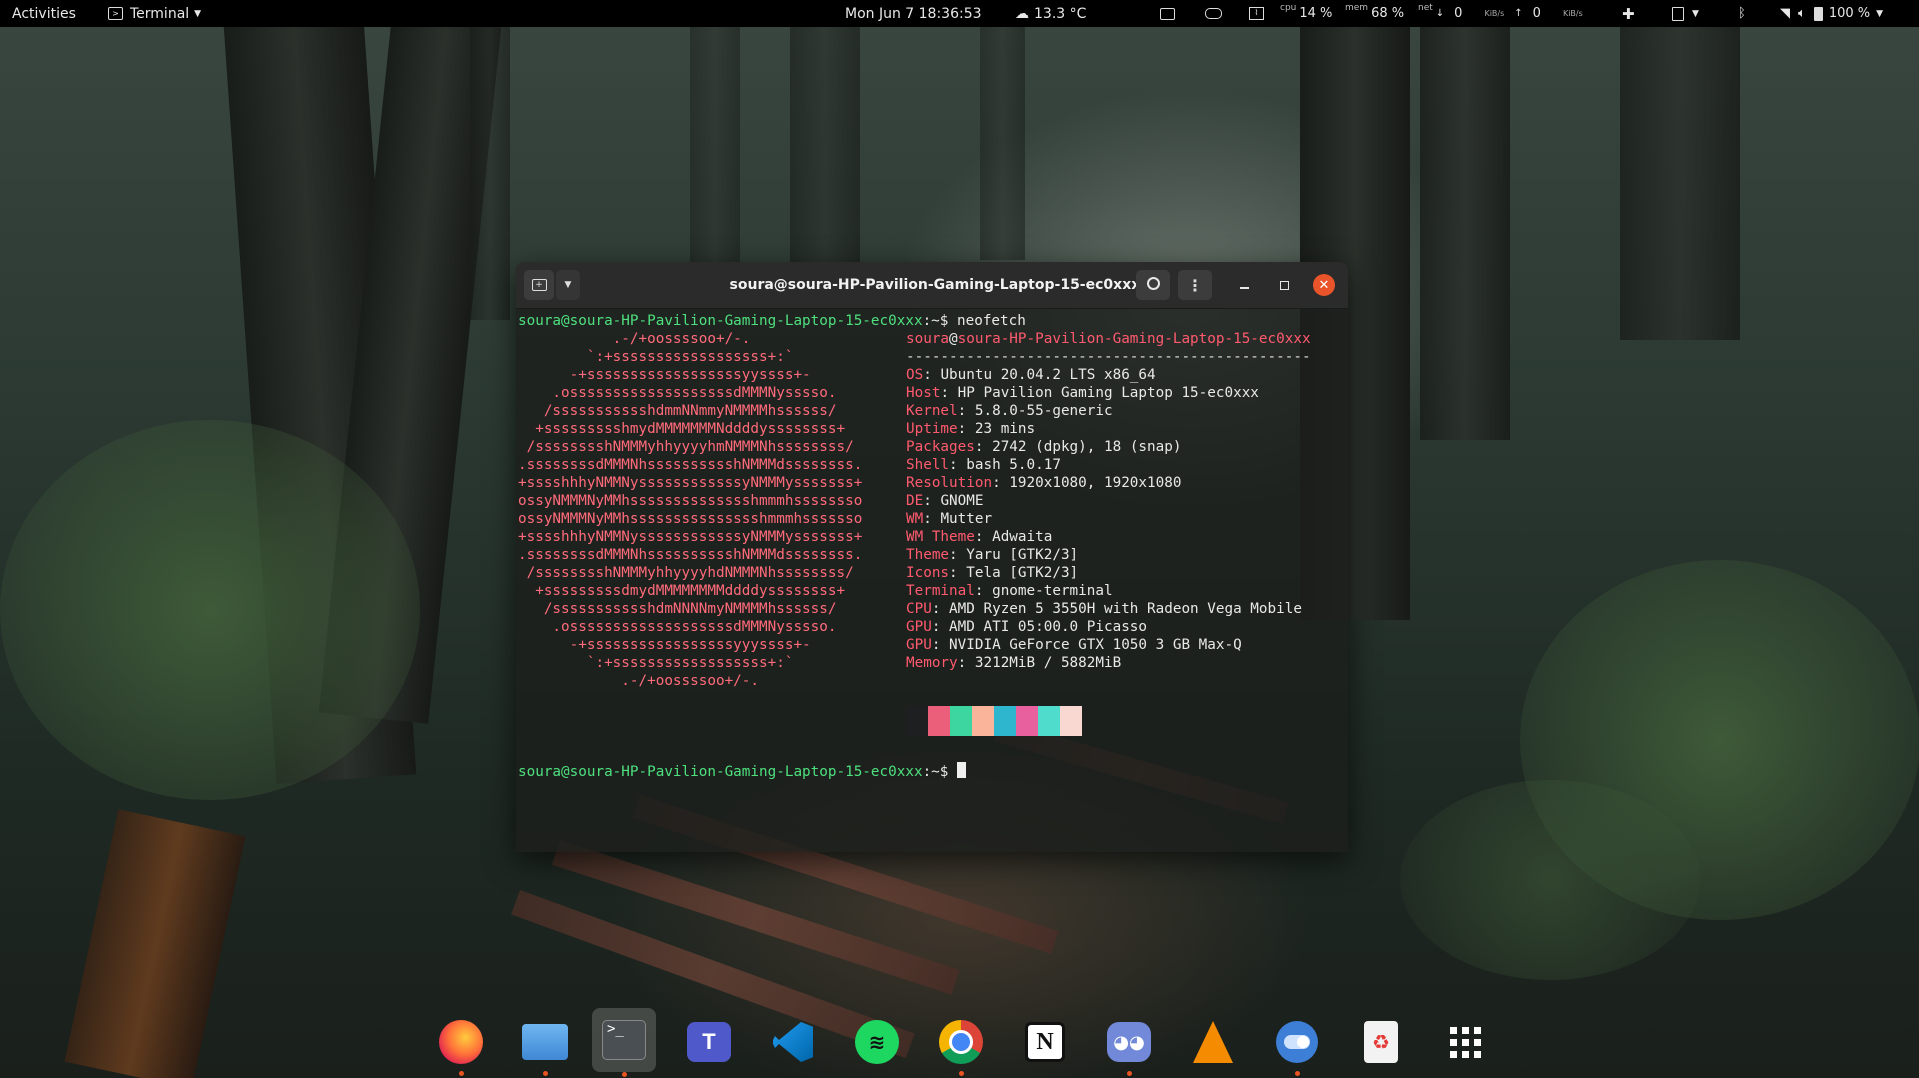  I want to click on system-monitor-icon: ⌇, so click(1256, 13).